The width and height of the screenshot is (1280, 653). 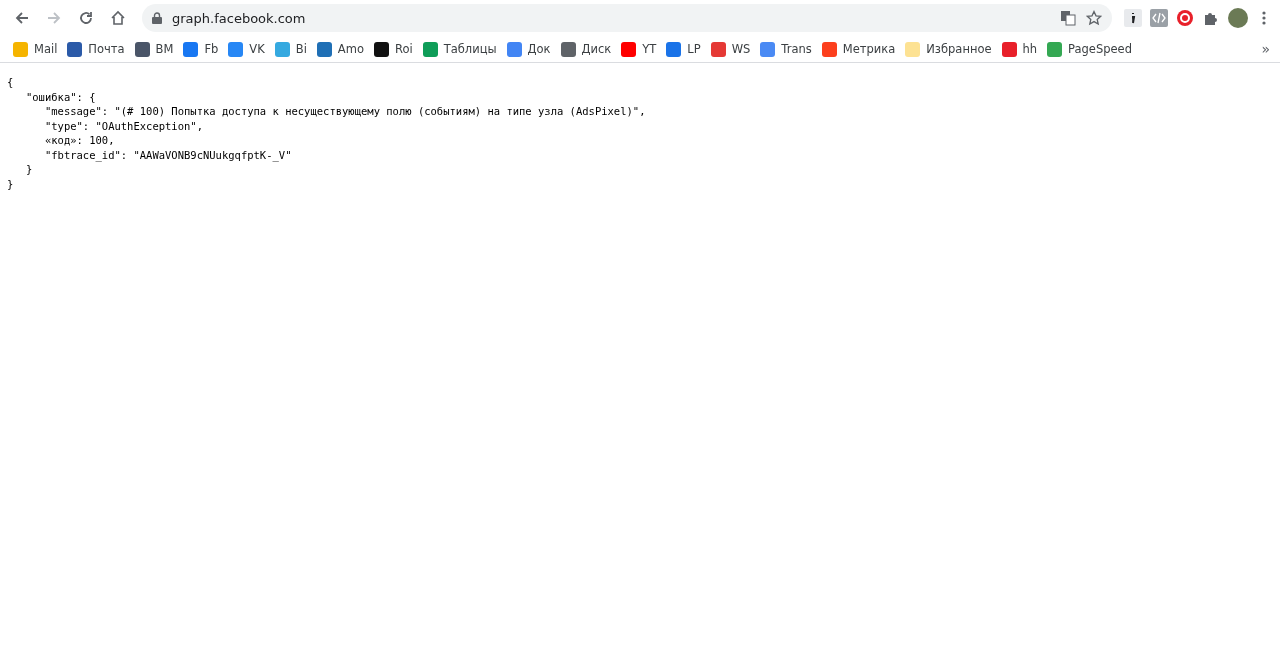 I want to click on code-line: «код»: 100,, so click(x=79, y=140).